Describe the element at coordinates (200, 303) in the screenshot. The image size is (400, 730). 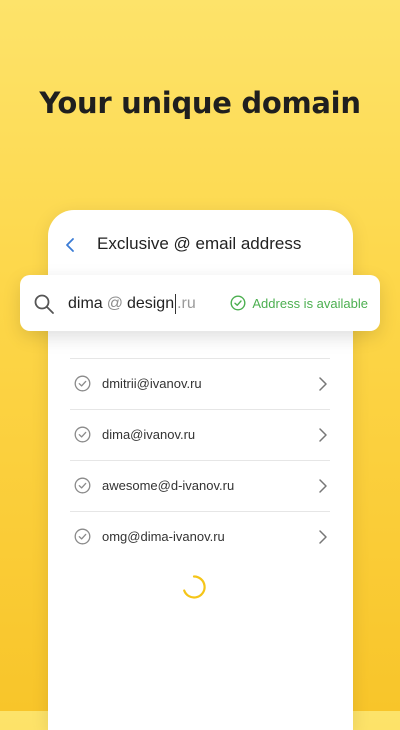
I see `domain-search-field: dima @ design .ru Address is available` at that location.